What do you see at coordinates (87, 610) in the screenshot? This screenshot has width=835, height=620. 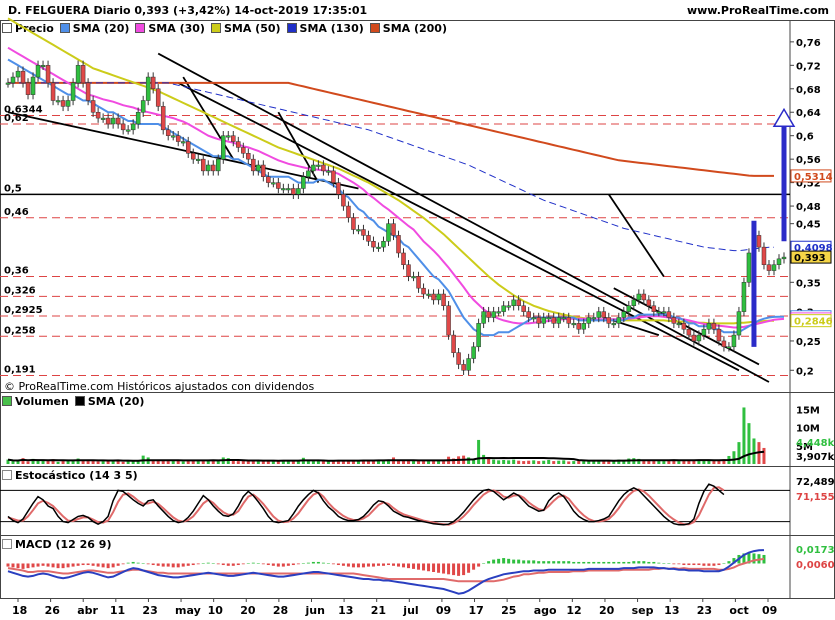 I see `x-tick-label: abr` at bounding box center [87, 610].